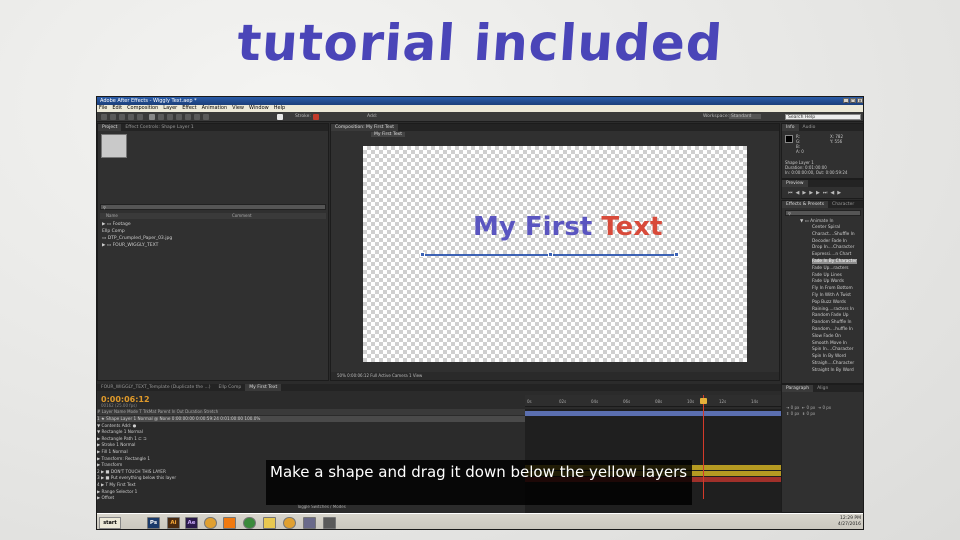 The image size is (960, 540). Describe the element at coordinates (309, 523) in the screenshot. I see `app-icon` at that location.